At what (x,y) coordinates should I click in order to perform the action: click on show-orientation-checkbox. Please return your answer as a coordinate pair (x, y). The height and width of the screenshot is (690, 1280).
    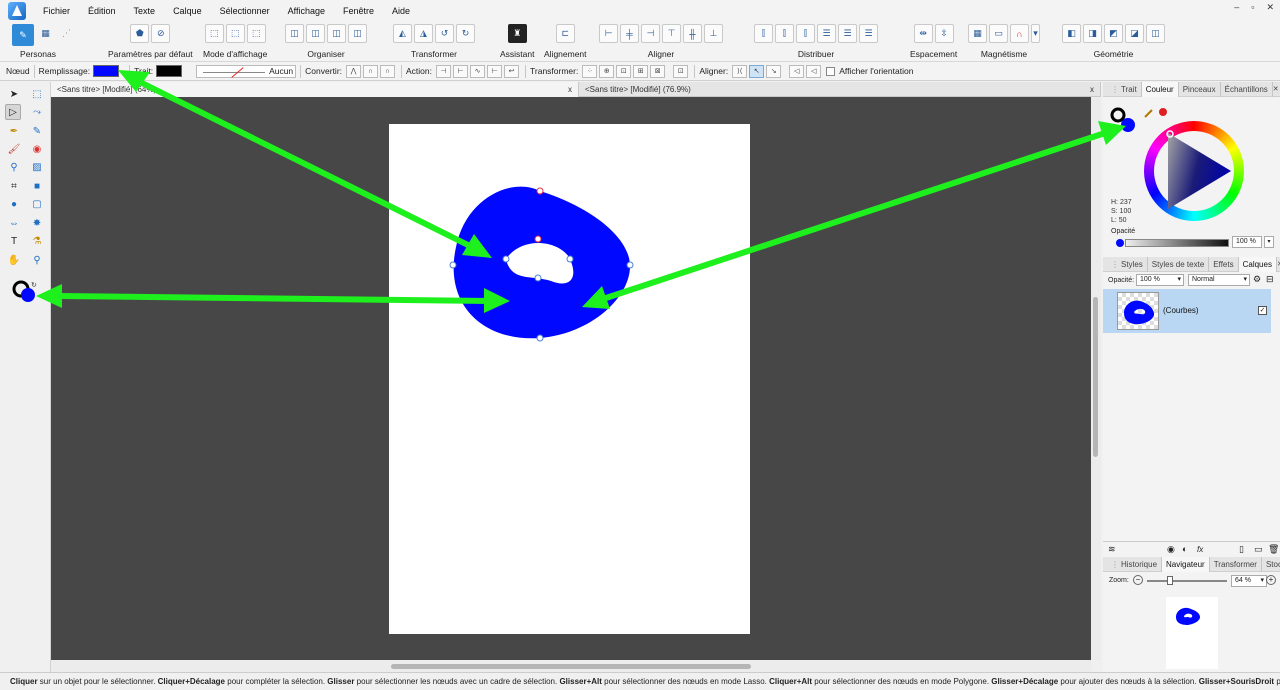
    Looking at the image, I should click on (831, 71).